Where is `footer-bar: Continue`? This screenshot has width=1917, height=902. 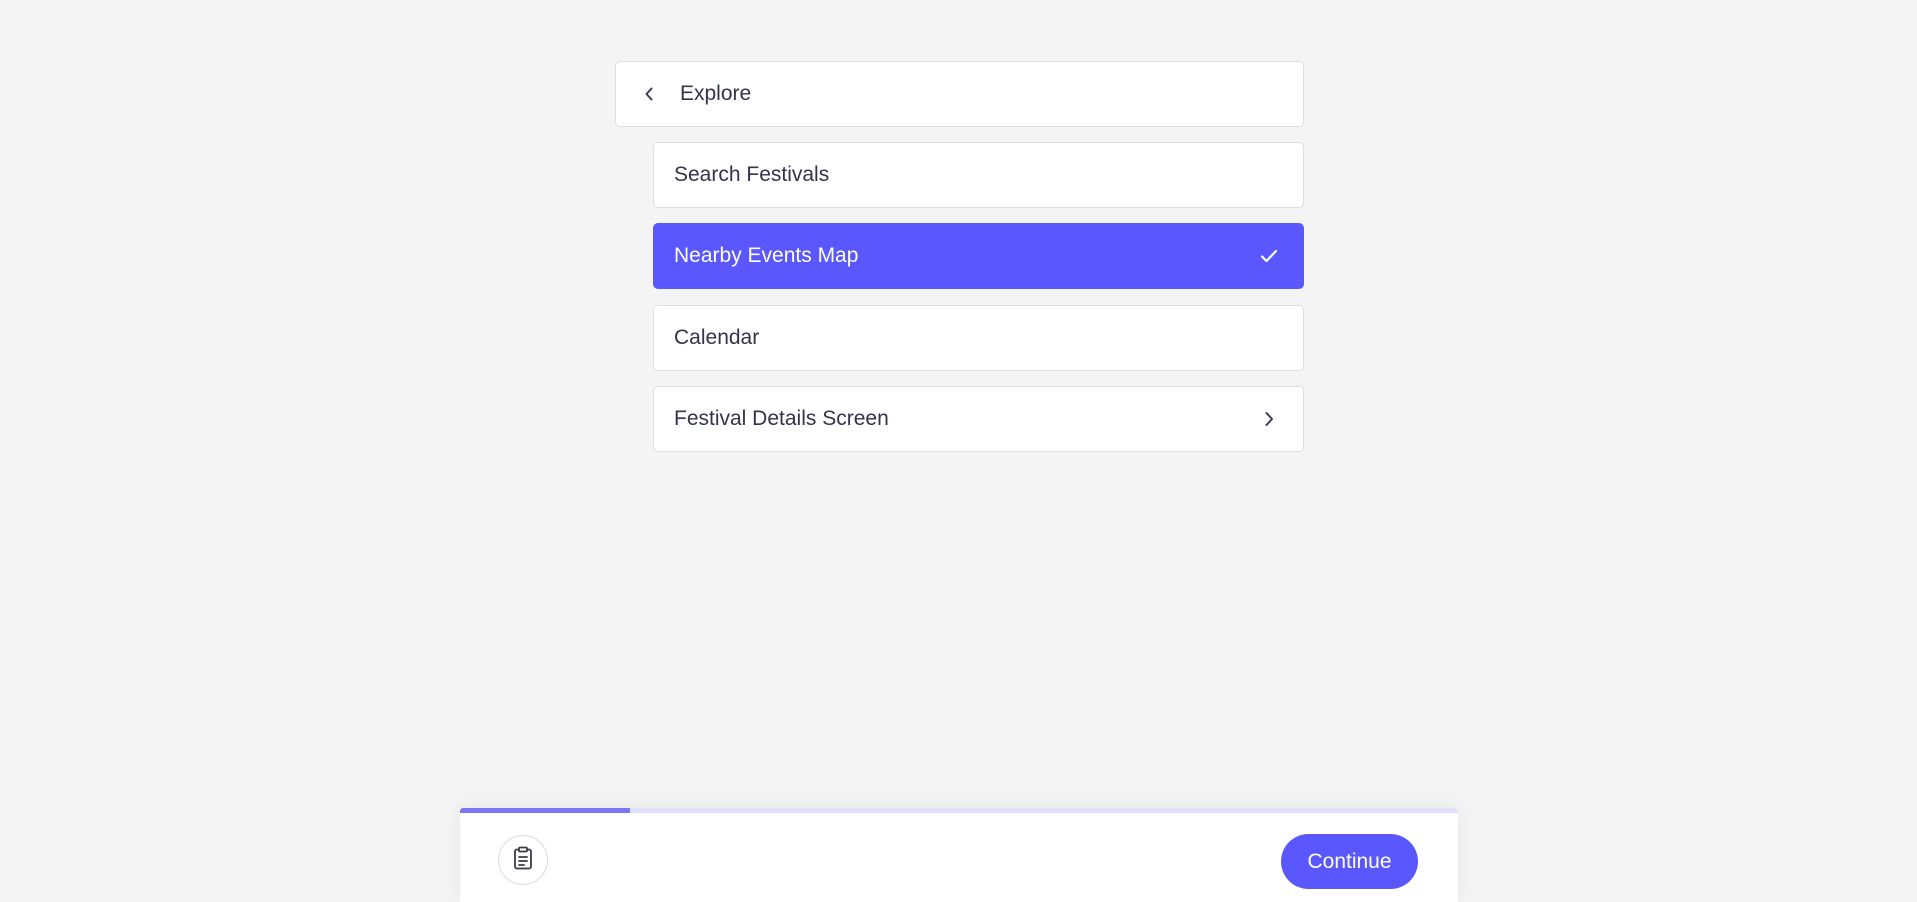 footer-bar: Continue is located at coordinates (959, 855).